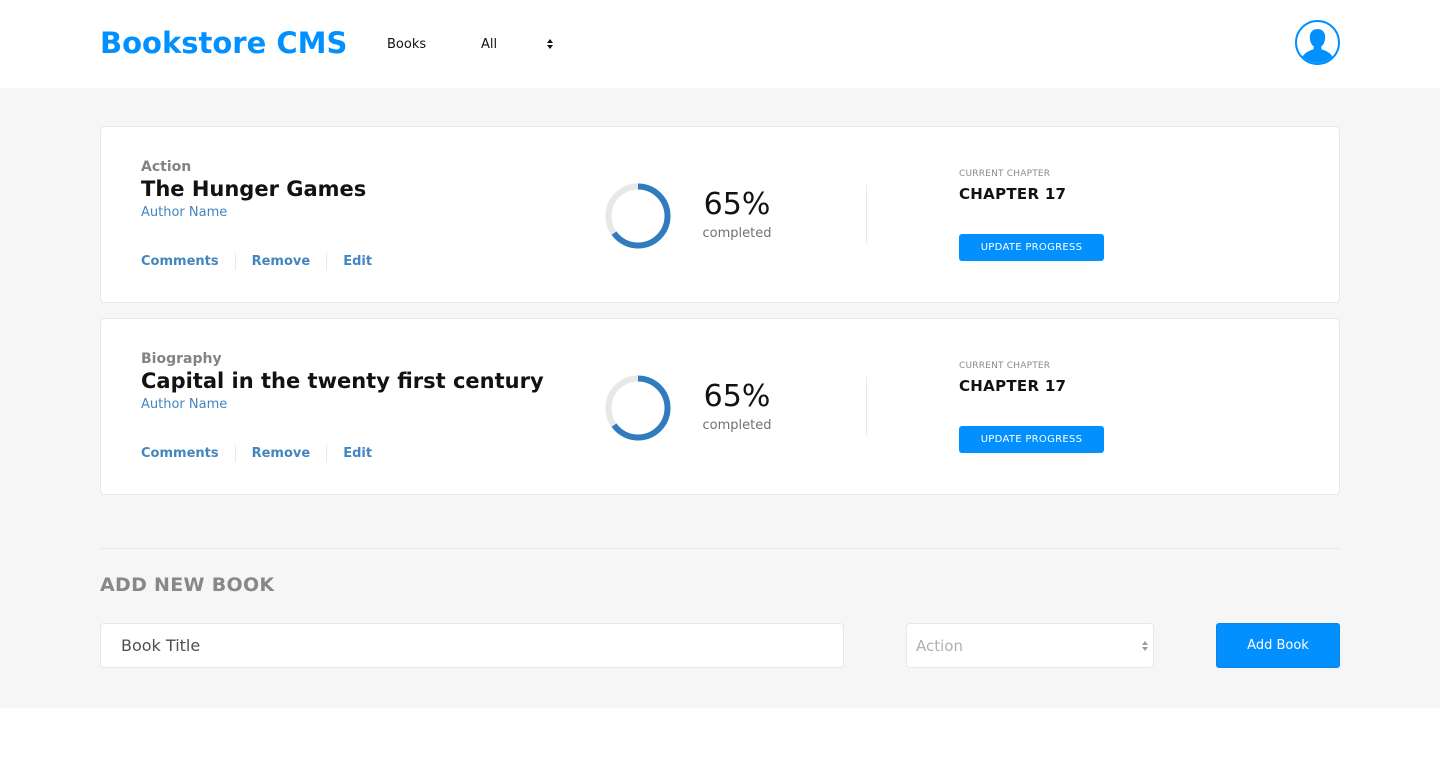 The width and height of the screenshot is (1440, 766). What do you see at coordinates (939, 646) in the screenshot?
I see `category-select-value: Action` at bounding box center [939, 646].